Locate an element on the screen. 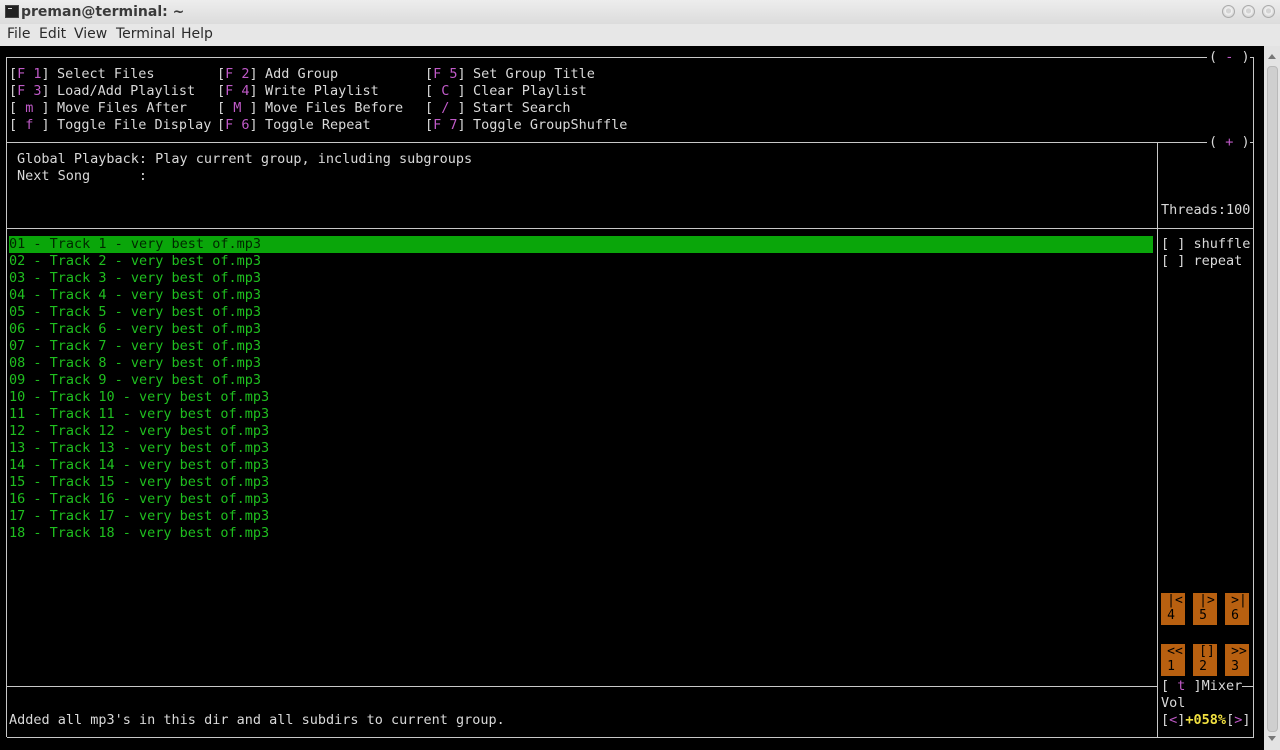 The image size is (1280, 750). fast-forward-button: >> 3 is located at coordinates (1237, 660).